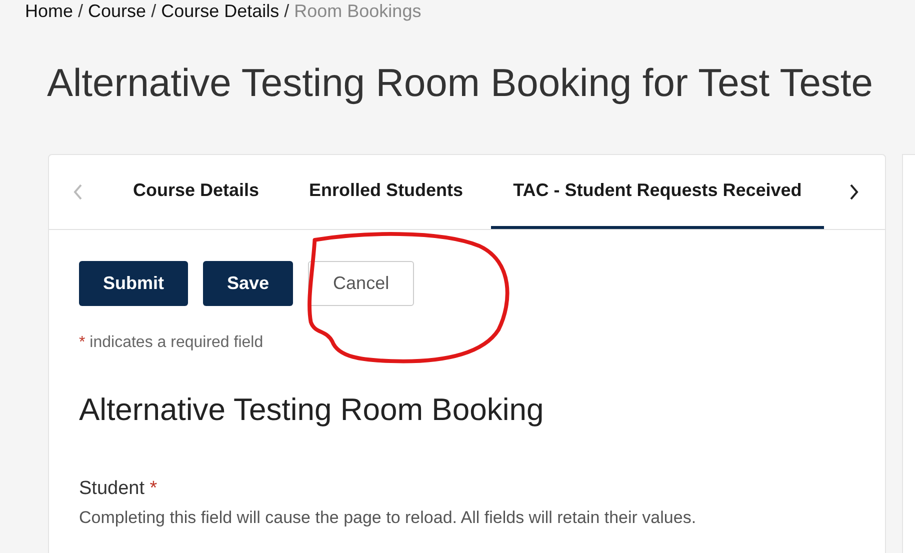 This screenshot has height=553, width=915. Describe the element at coordinates (117, 11) in the screenshot. I see `breadcrumb-link: Course` at that location.